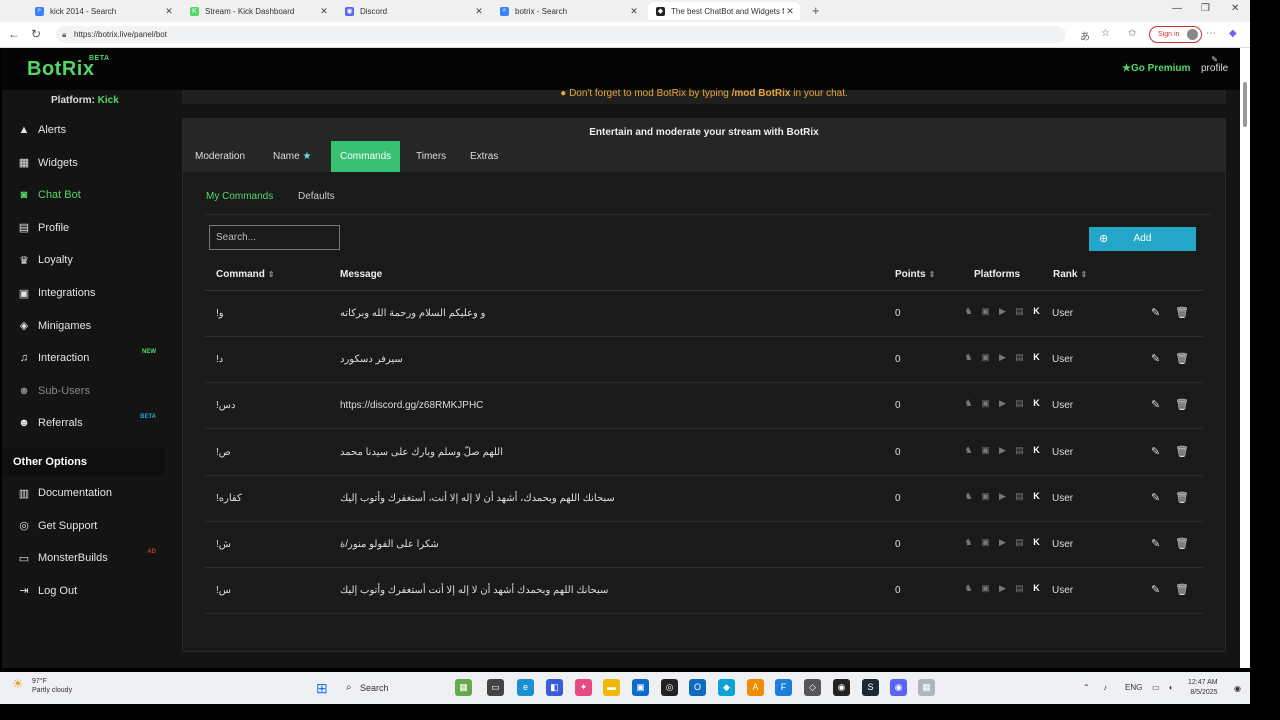  I want to click on refresh-icon: ↻, so click(36, 34).